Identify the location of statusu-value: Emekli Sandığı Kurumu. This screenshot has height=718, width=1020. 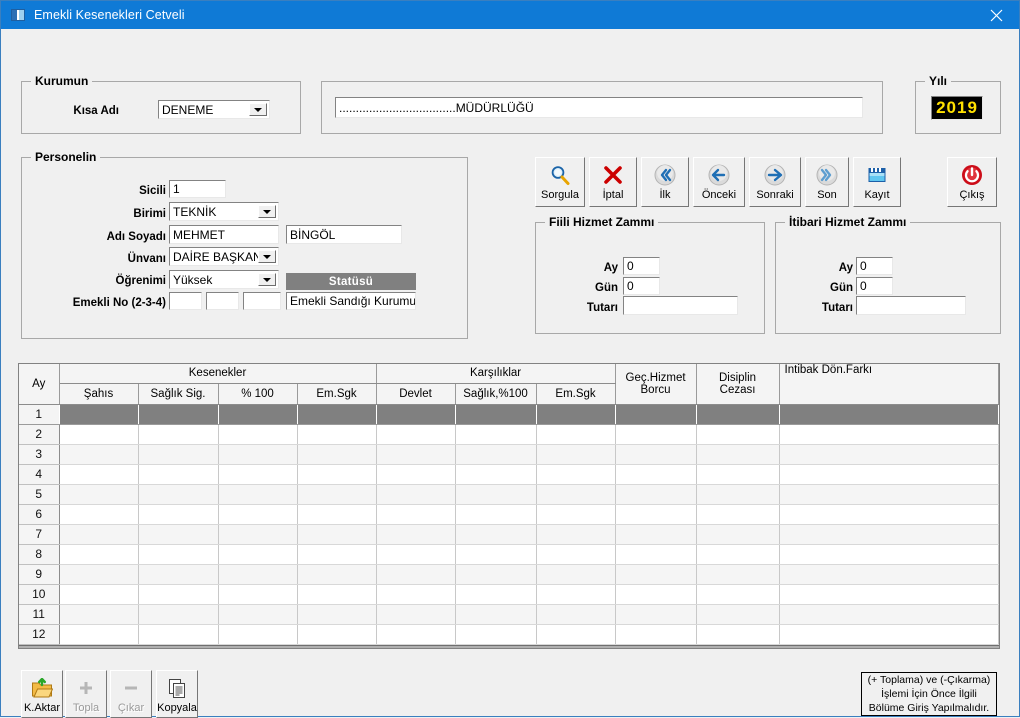
(351, 301).